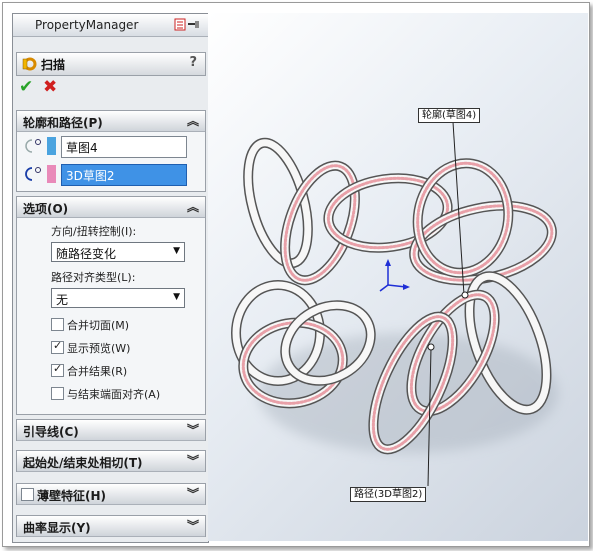 The width and height of the screenshot is (593, 551). I want to click on path-color-swatch, so click(51, 174).